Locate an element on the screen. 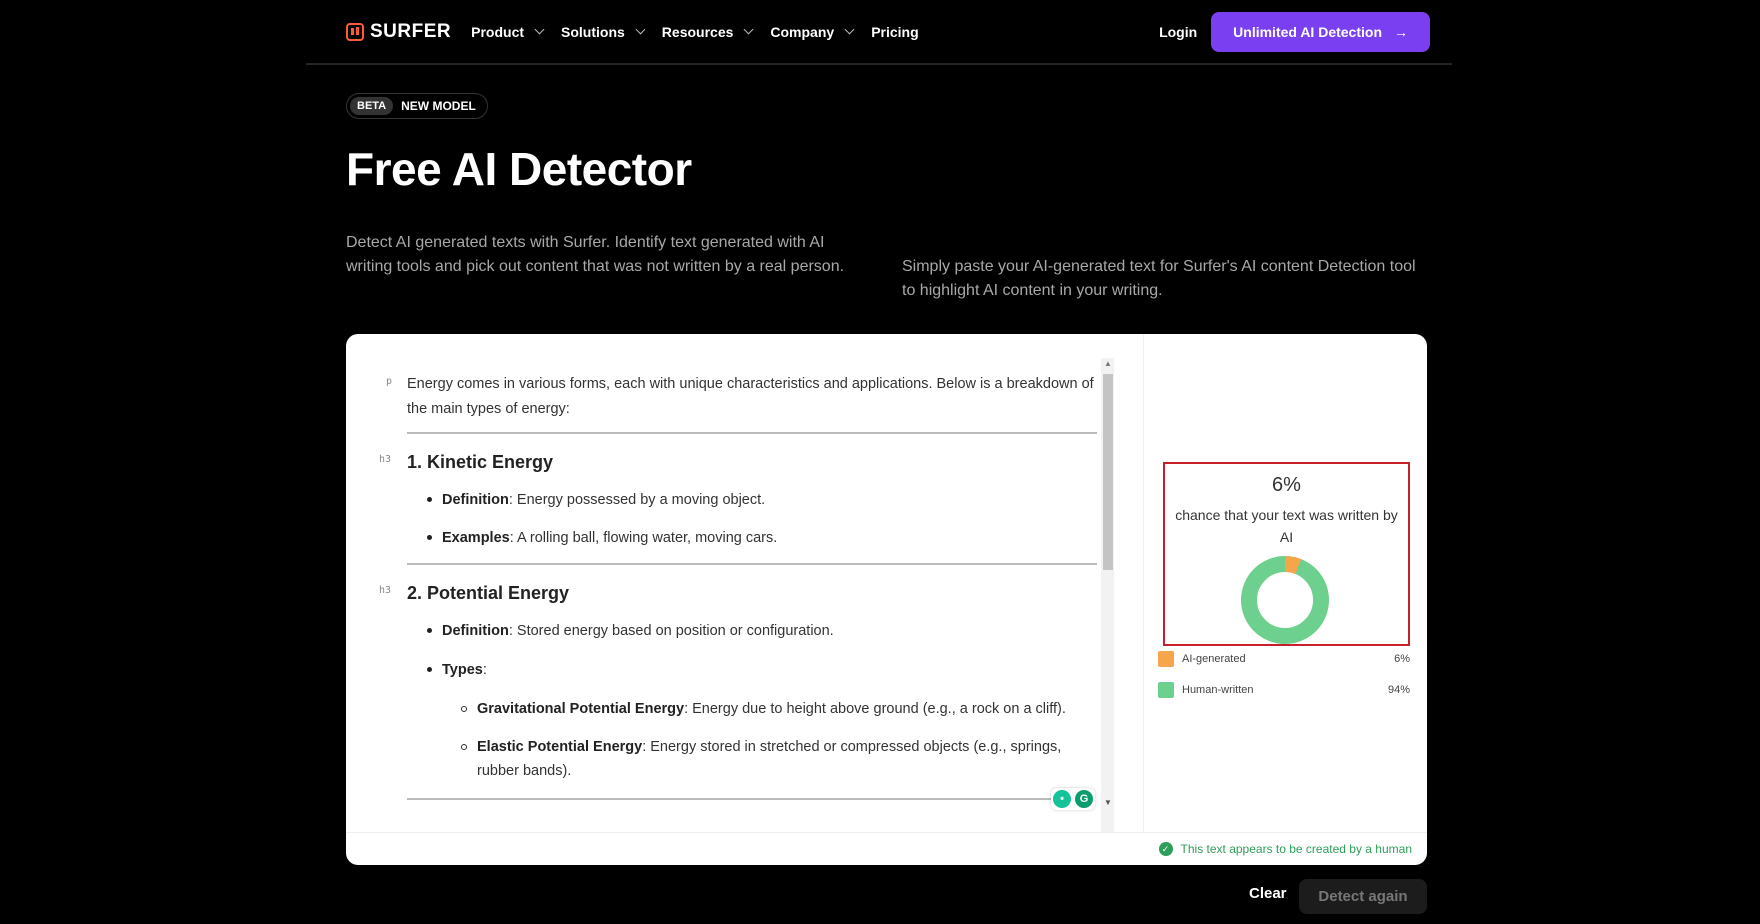 The width and height of the screenshot is (1760, 924). menu-label: Product is located at coordinates (498, 31).